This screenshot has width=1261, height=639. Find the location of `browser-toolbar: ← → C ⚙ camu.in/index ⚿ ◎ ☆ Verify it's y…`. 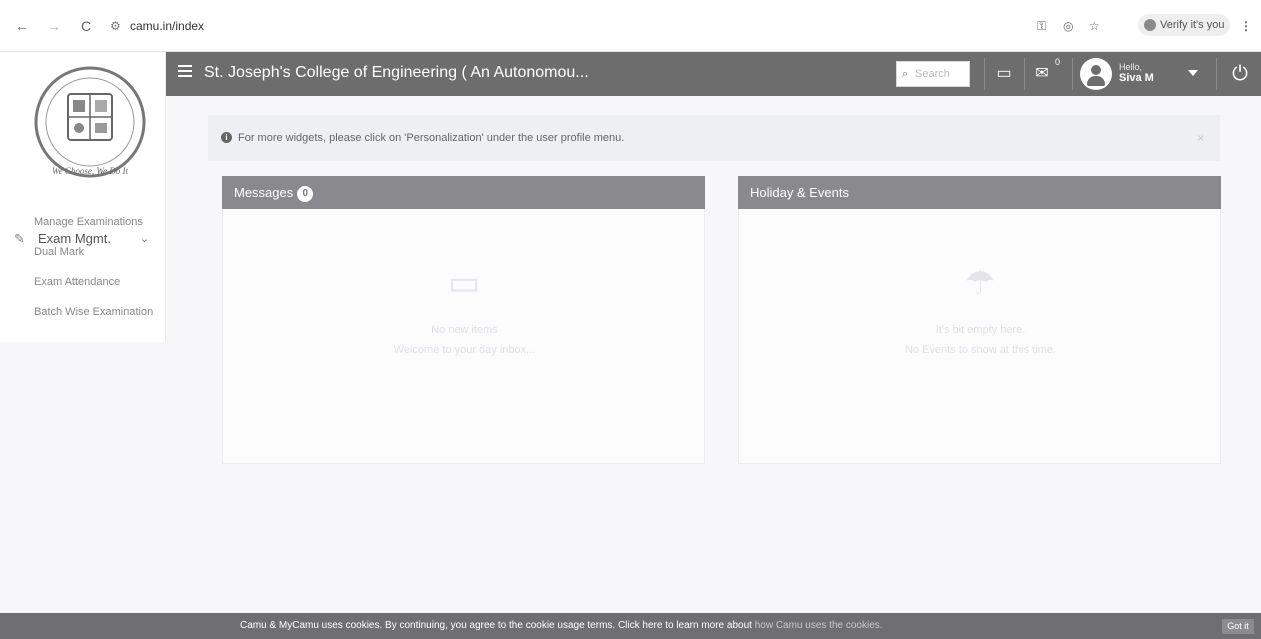

browser-toolbar: ← → C ⚙ camu.in/index ⚿ ◎ ☆ Verify it's y… is located at coordinates (630, 26).